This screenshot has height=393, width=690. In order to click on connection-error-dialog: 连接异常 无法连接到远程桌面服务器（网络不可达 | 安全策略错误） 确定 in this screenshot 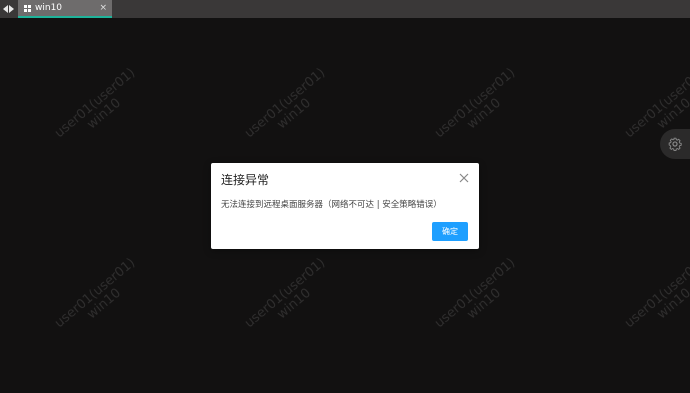, I will do `click(345, 206)`.